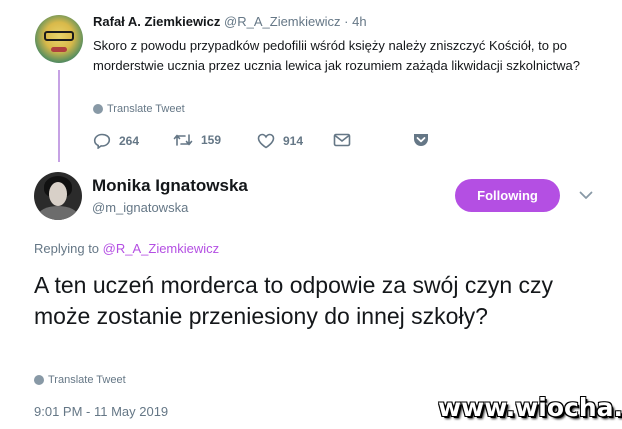 The width and height of the screenshot is (622, 429). I want to click on watermark: www.wiocha.pl, so click(530, 407).